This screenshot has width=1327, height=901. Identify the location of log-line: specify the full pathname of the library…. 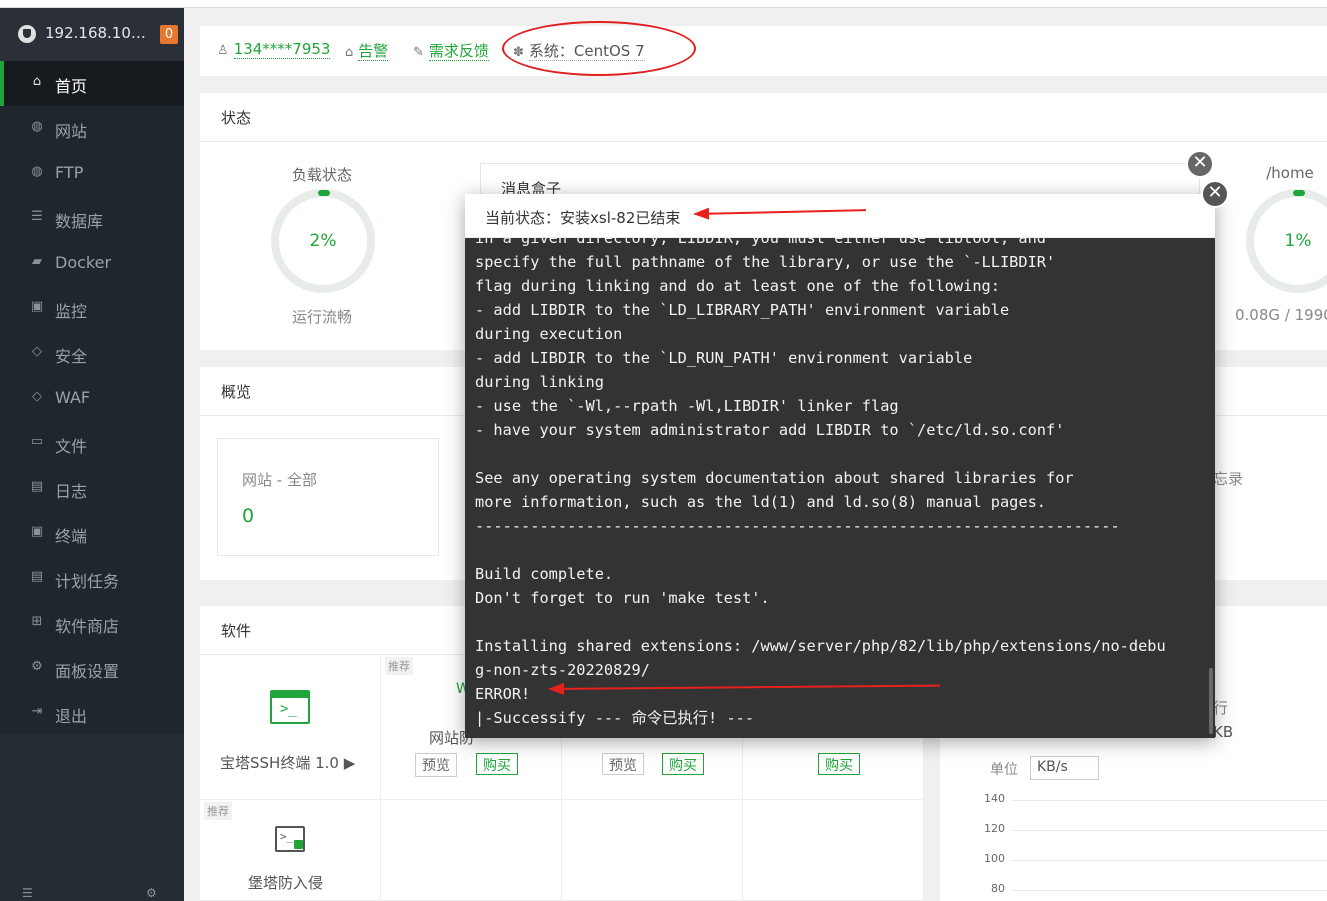
(765, 262).